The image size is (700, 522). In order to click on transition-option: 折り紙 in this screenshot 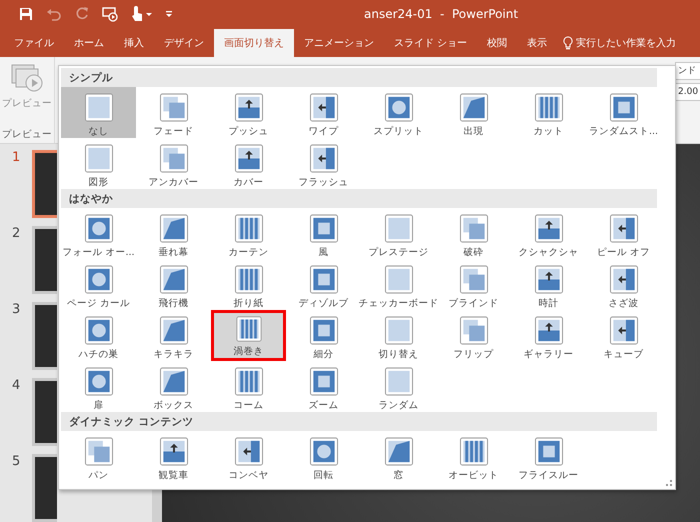, I will do `click(248, 284)`.